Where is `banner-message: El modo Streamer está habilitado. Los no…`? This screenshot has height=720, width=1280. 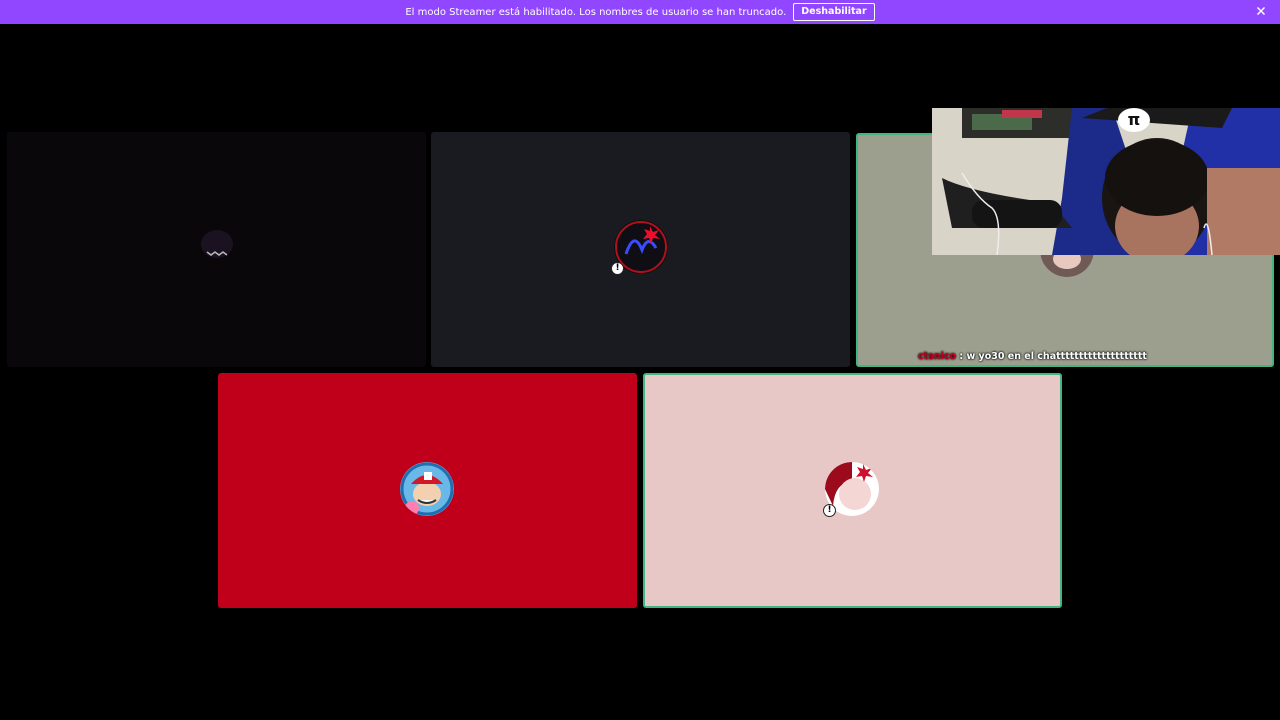 banner-message: El modo Streamer está habilitado. Los no… is located at coordinates (596, 12).